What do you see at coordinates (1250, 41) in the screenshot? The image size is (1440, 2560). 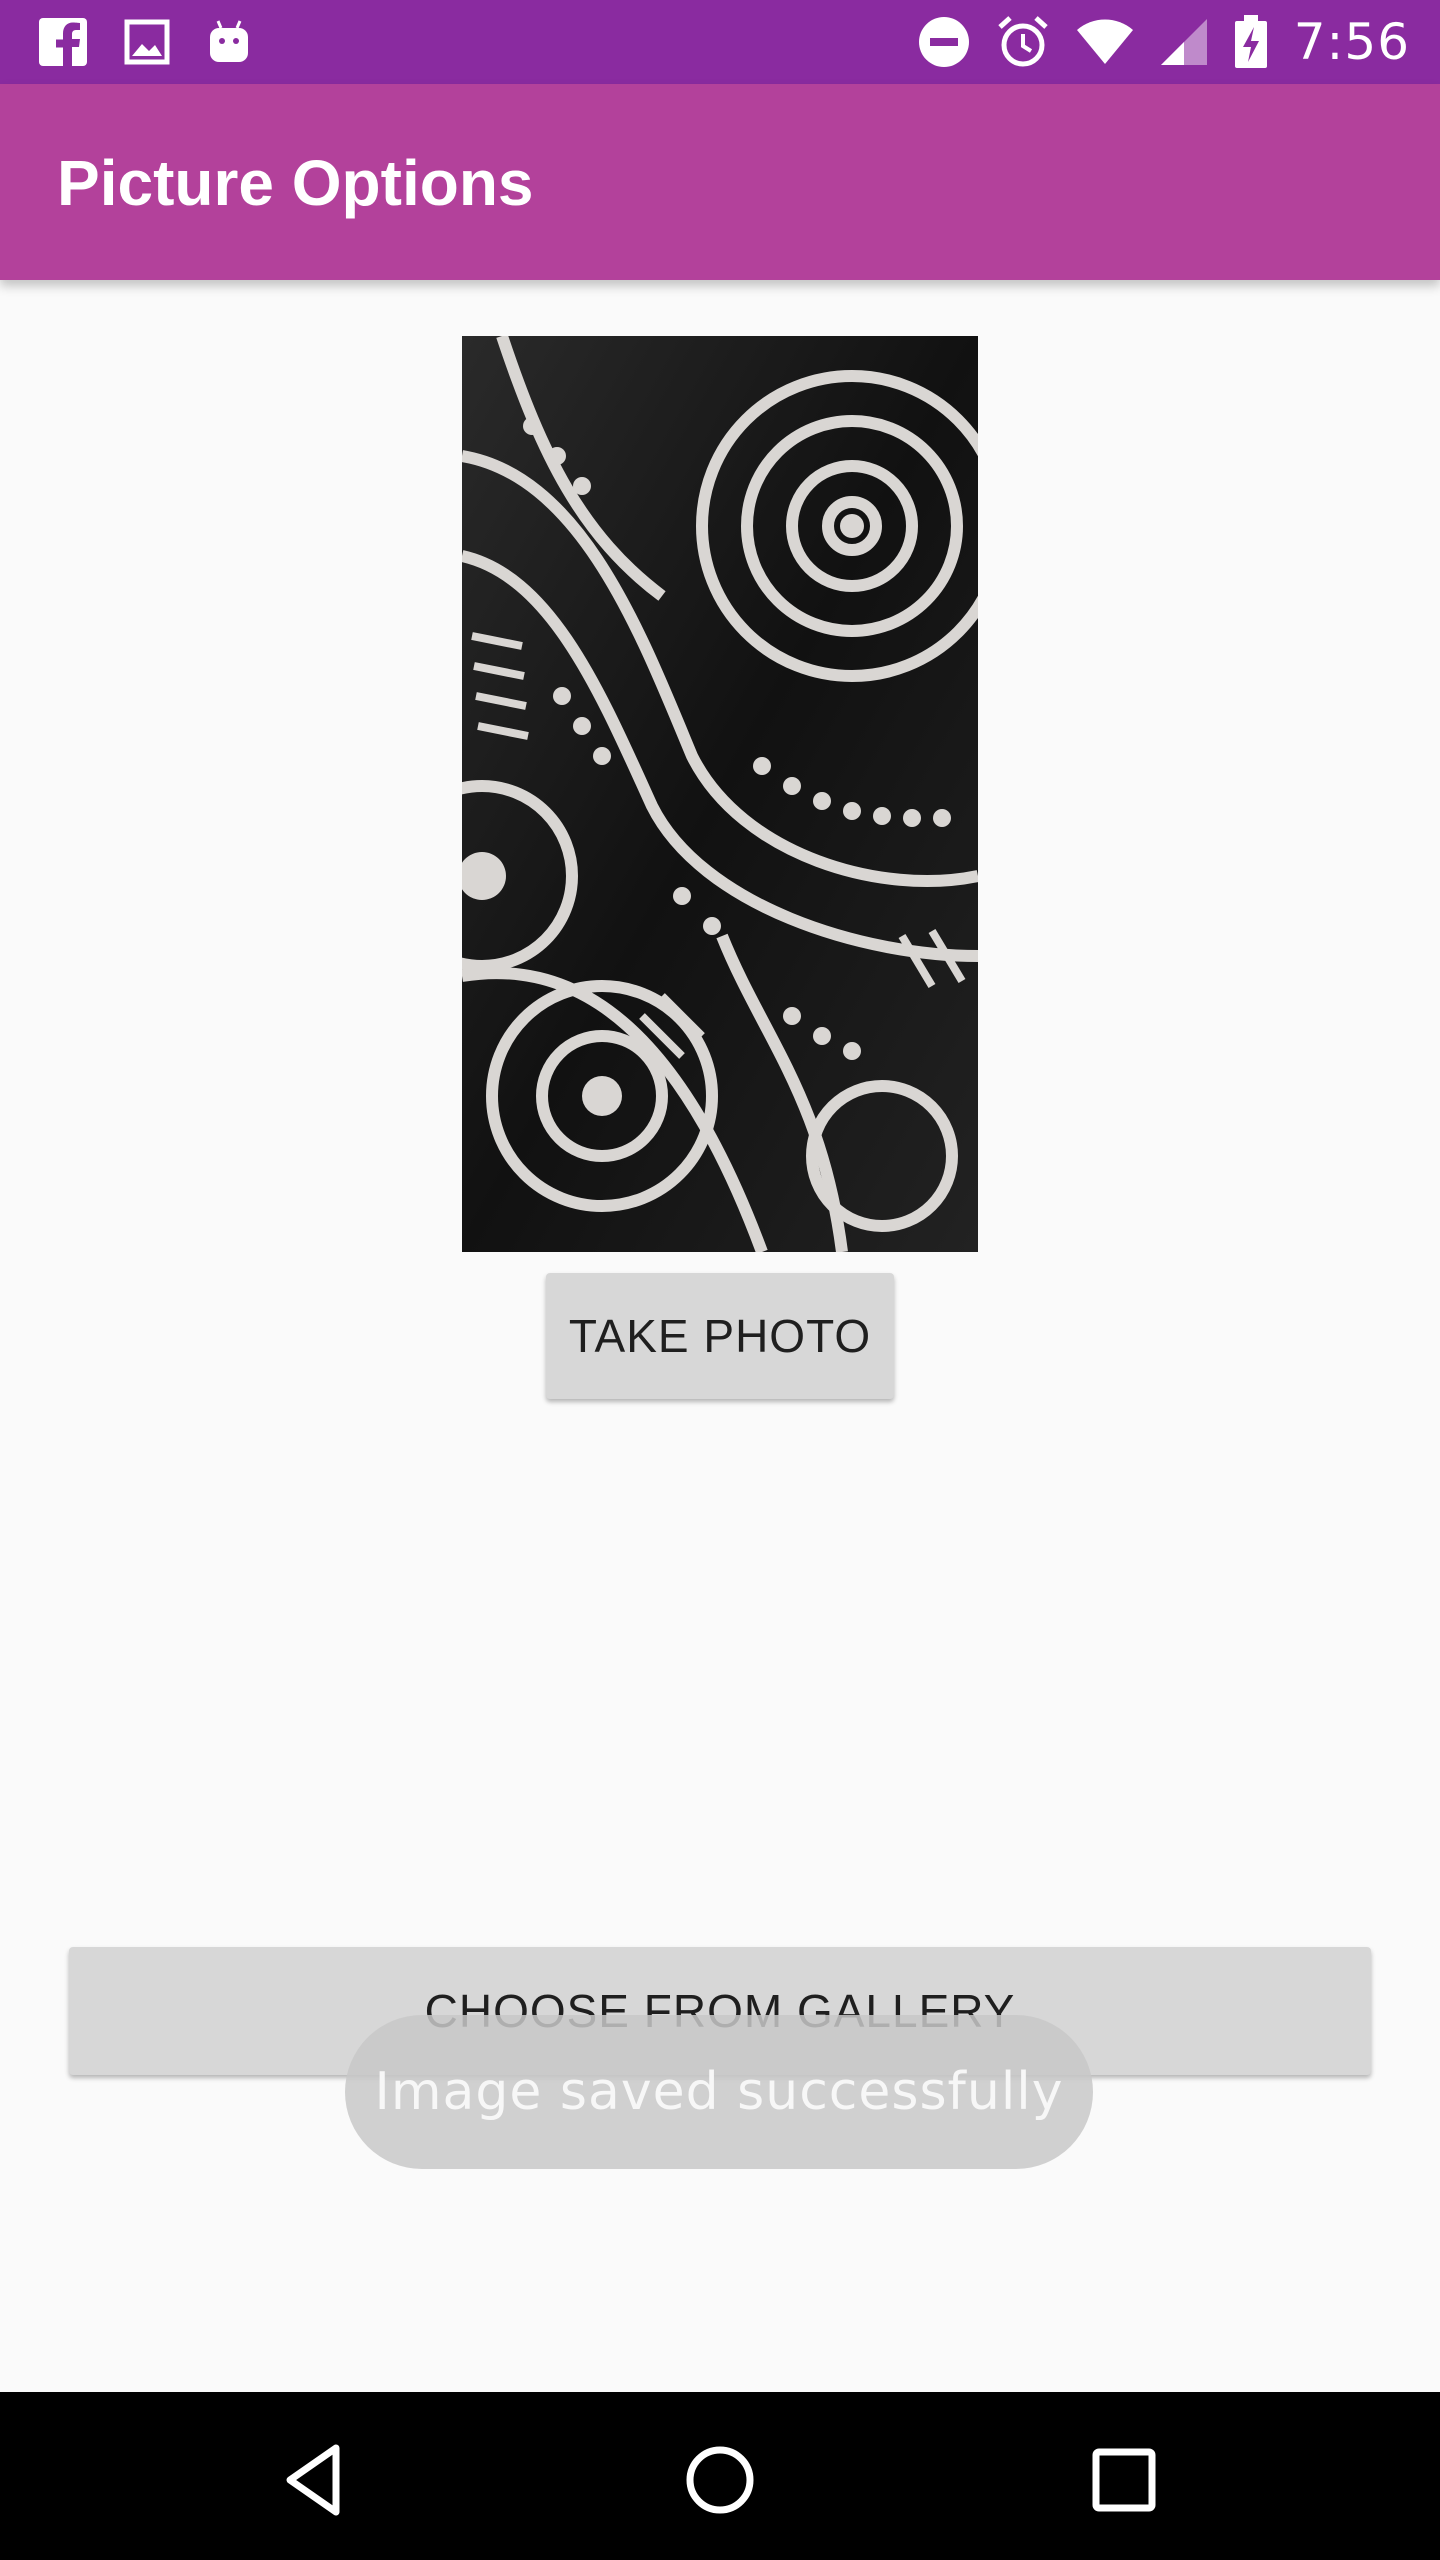 I see `battery-charging-icon` at bounding box center [1250, 41].